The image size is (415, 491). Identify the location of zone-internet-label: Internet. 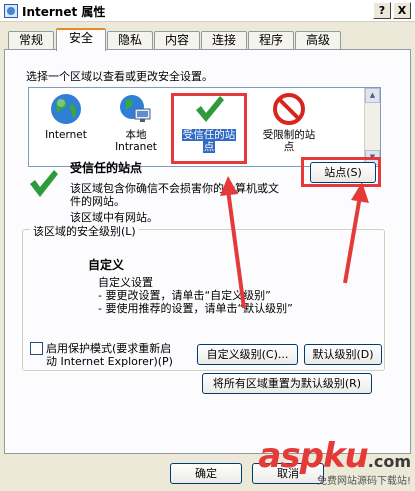
(66, 135).